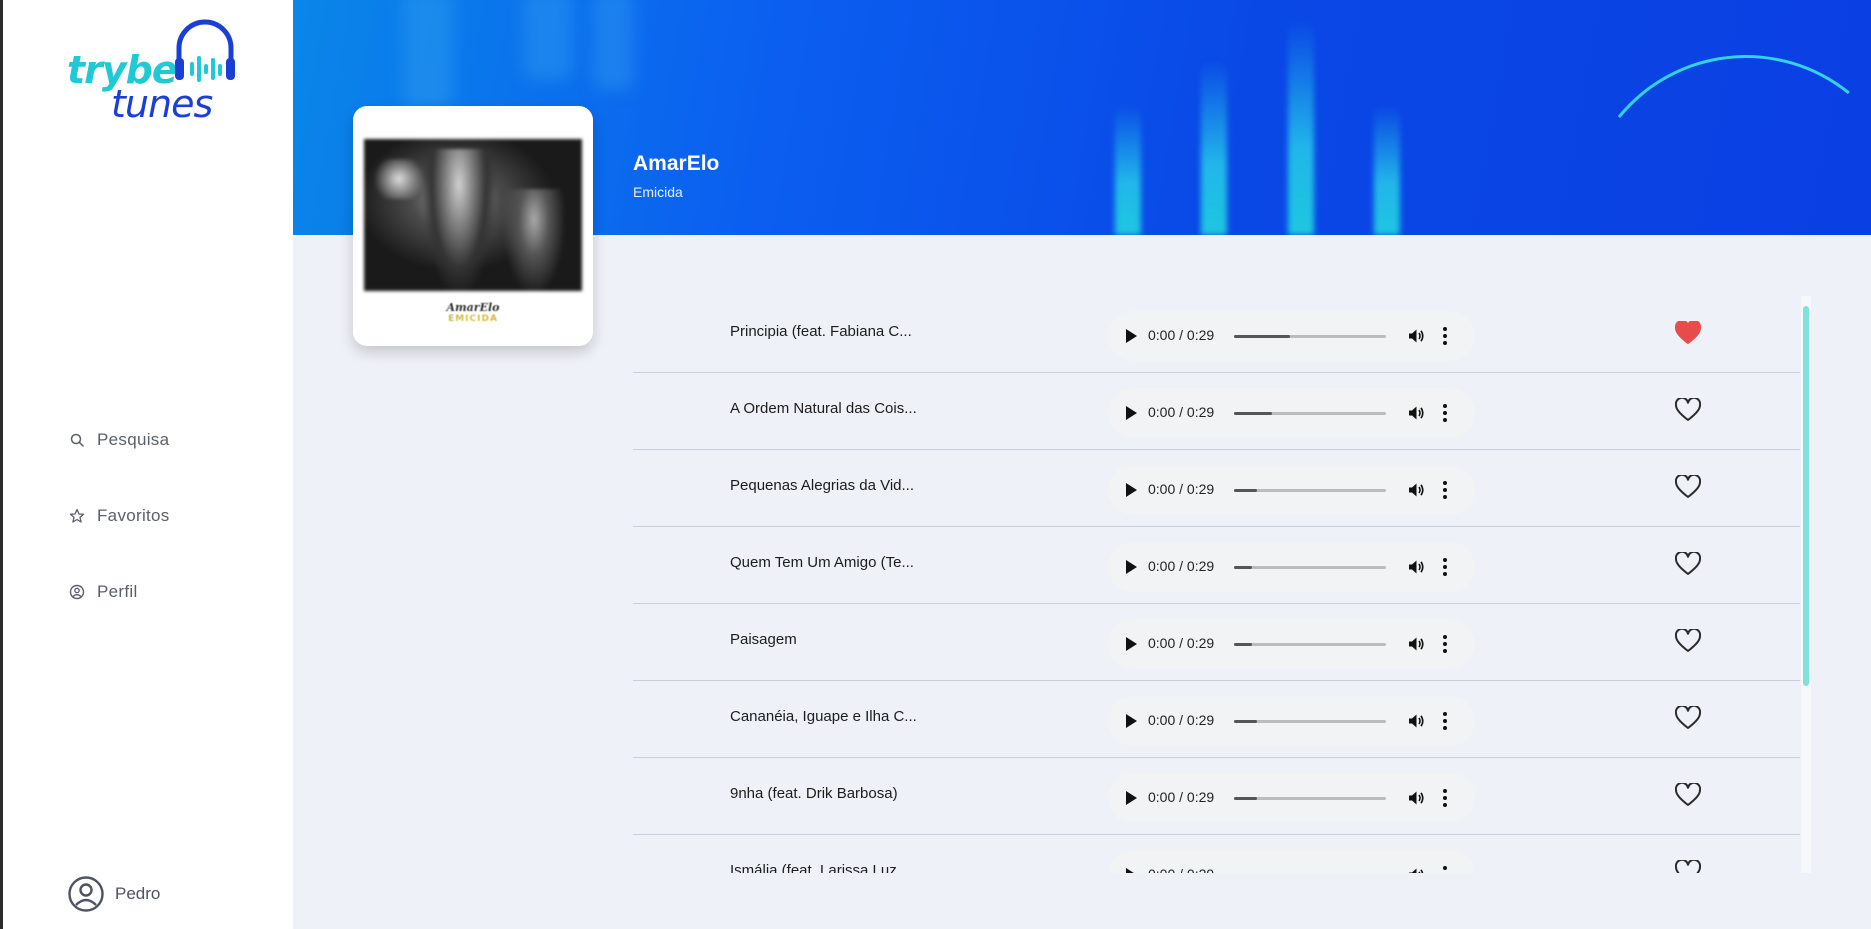 The height and width of the screenshot is (929, 1871). I want to click on search-icon, so click(77, 440).